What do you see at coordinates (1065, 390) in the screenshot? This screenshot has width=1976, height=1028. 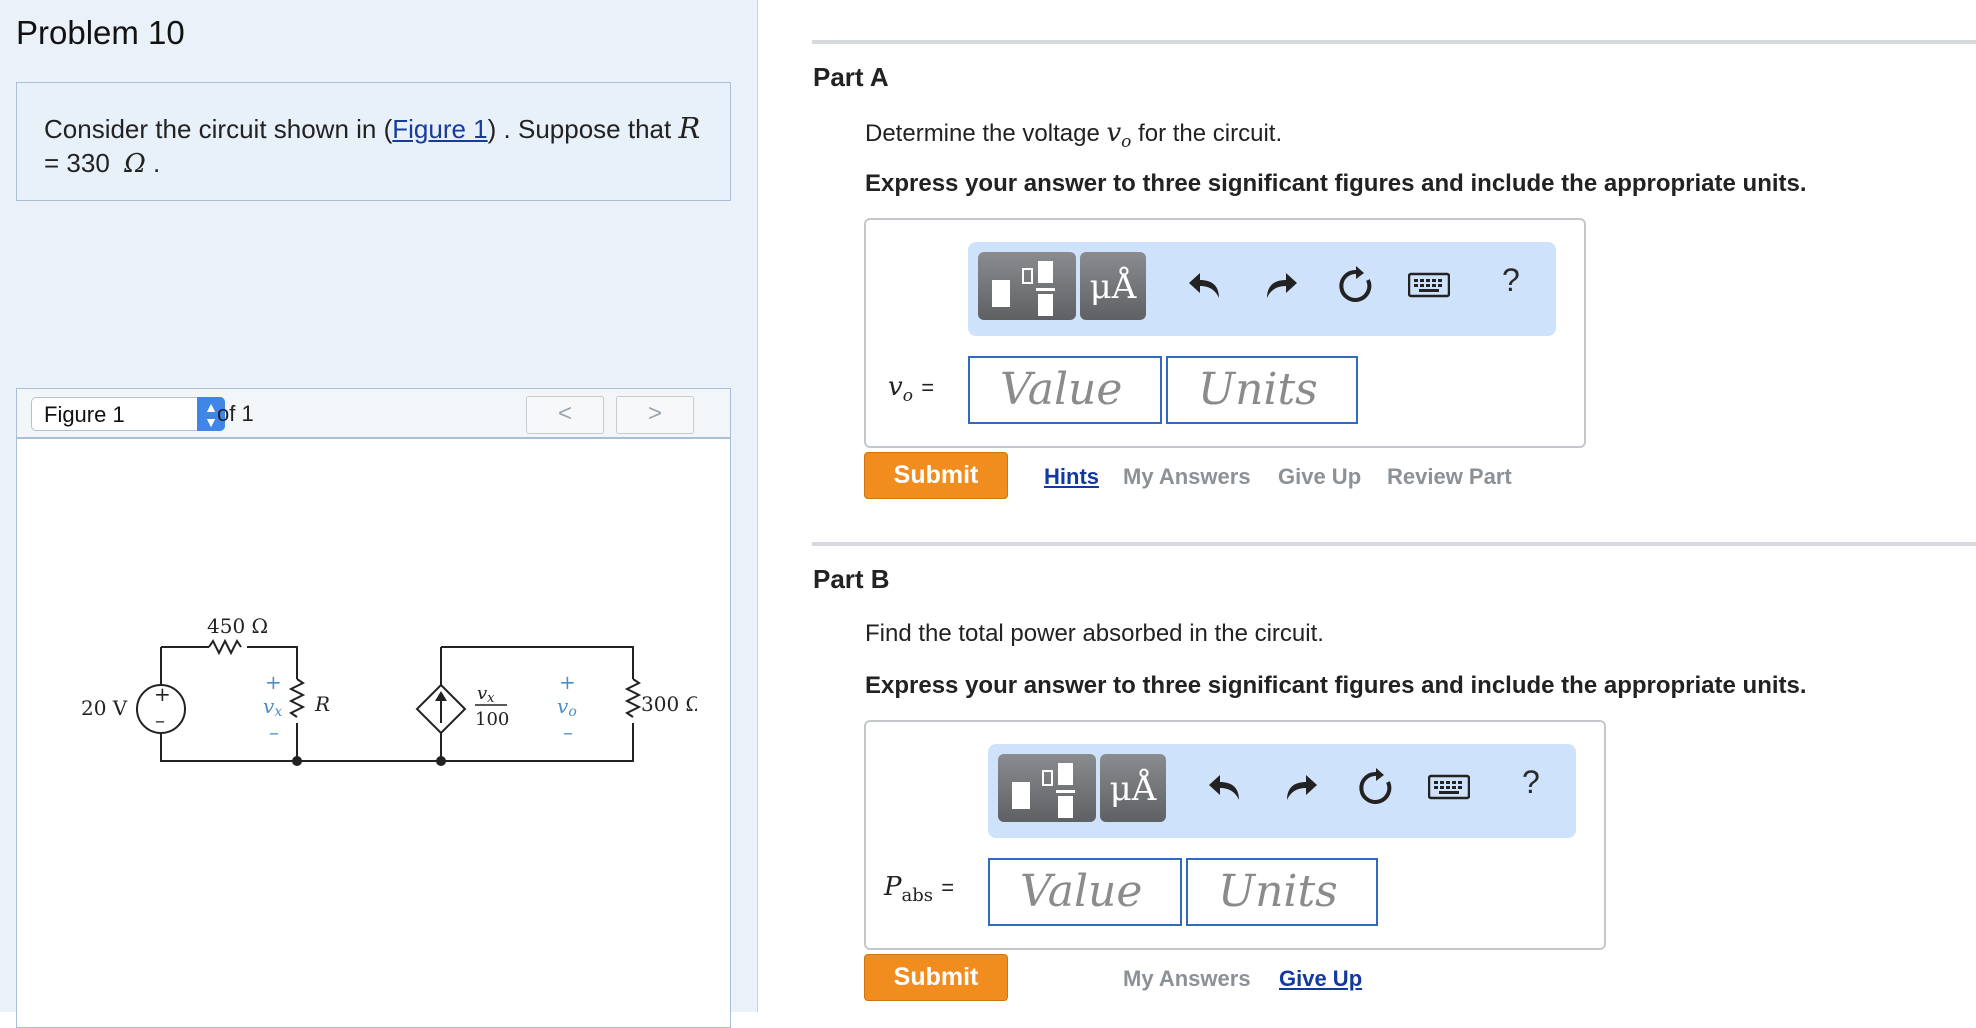 I see `part-a-value-input: Value` at bounding box center [1065, 390].